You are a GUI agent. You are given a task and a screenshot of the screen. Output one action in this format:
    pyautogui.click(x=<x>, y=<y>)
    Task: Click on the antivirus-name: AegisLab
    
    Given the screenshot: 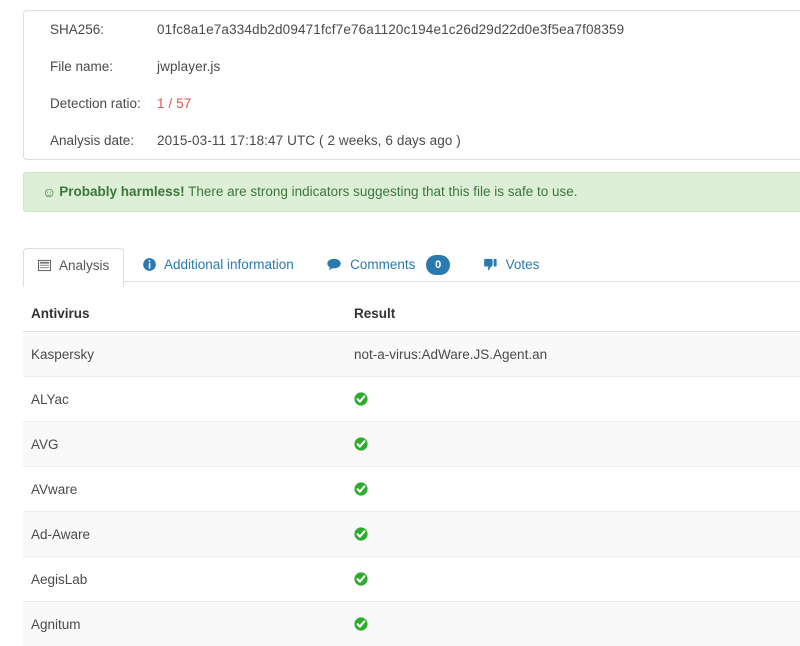 What is the action you would take?
    pyautogui.click(x=184, y=579)
    